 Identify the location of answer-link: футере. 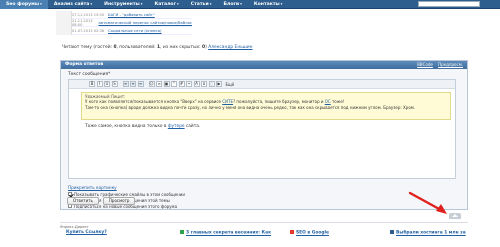
(176, 126).